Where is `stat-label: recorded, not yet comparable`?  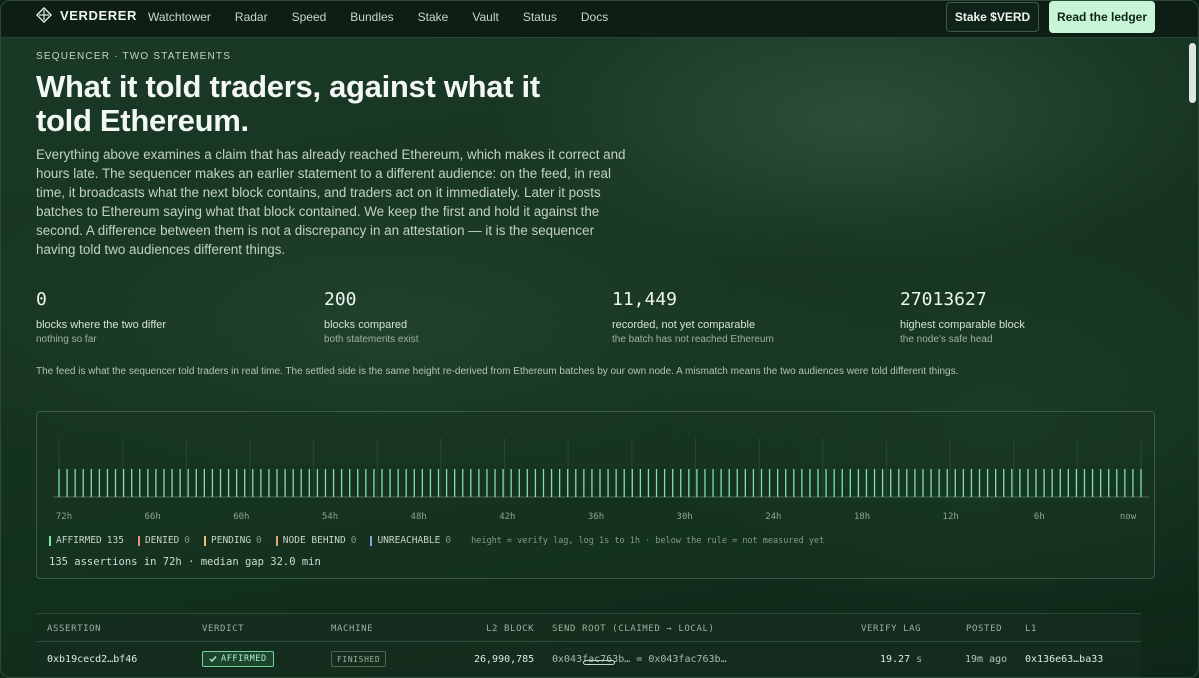
stat-label: recorded, not yet comparable is located at coordinates (684, 325).